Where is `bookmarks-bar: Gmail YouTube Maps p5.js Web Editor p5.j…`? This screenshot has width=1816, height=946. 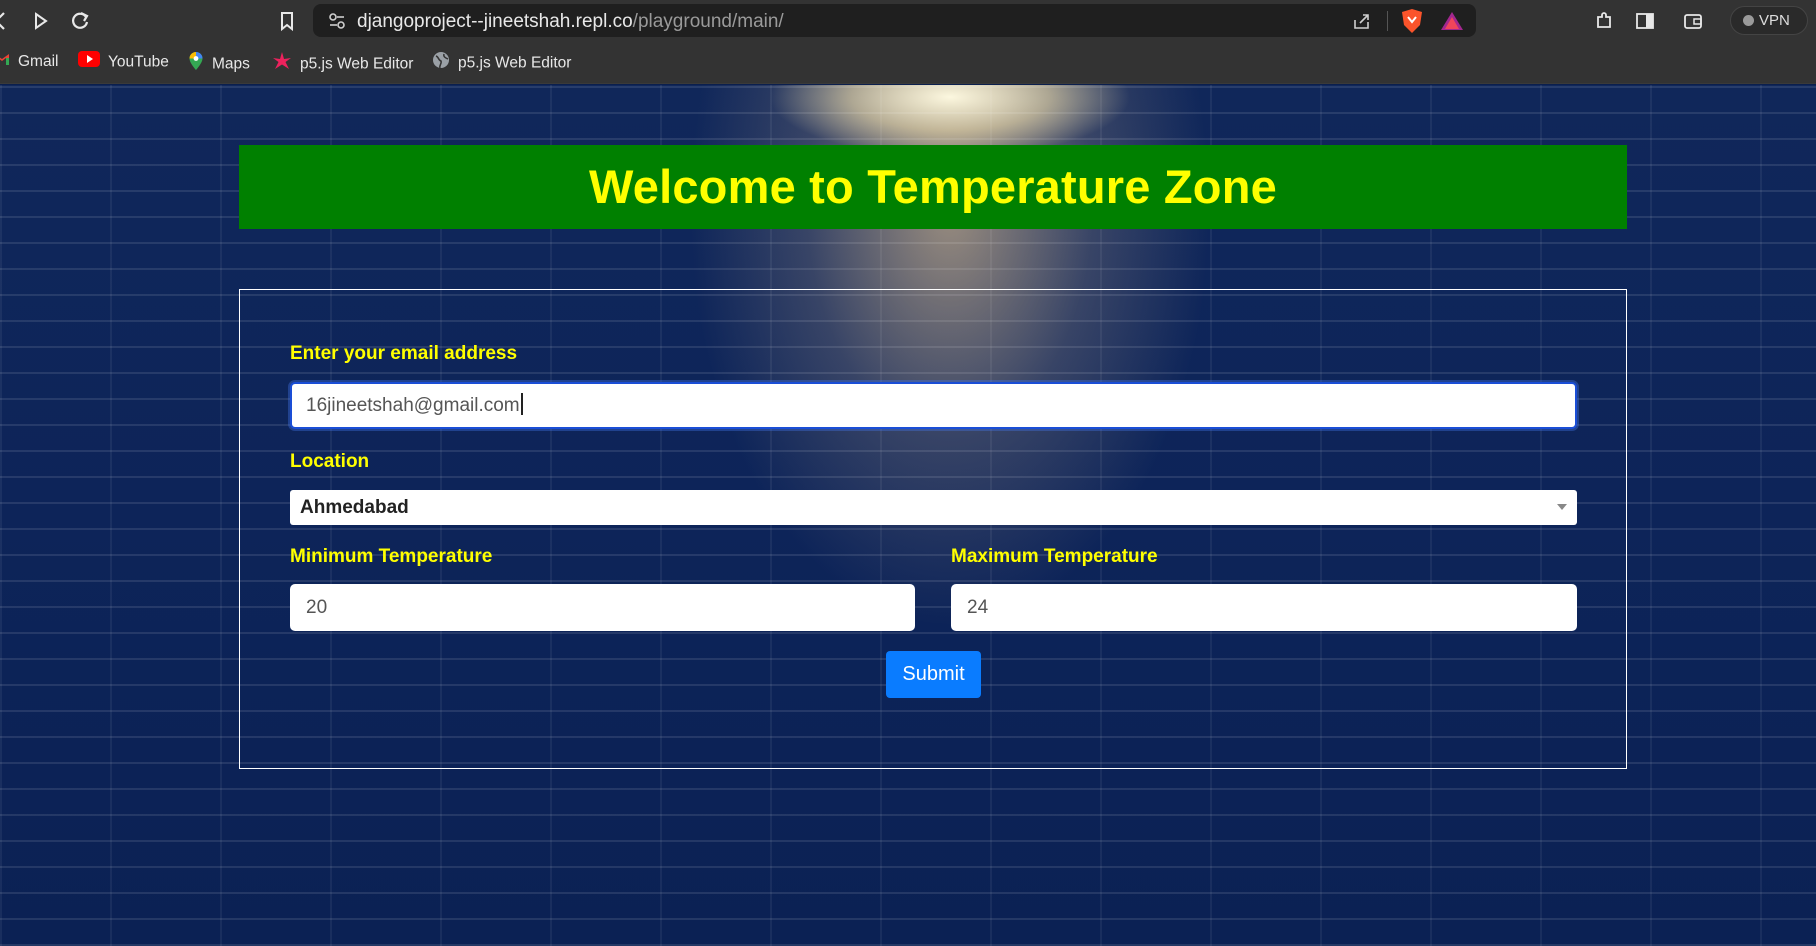 bookmarks-bar: Gmail YouTube Maps p5.js Web Editor p5.j… is located at coordinates (908, 62).